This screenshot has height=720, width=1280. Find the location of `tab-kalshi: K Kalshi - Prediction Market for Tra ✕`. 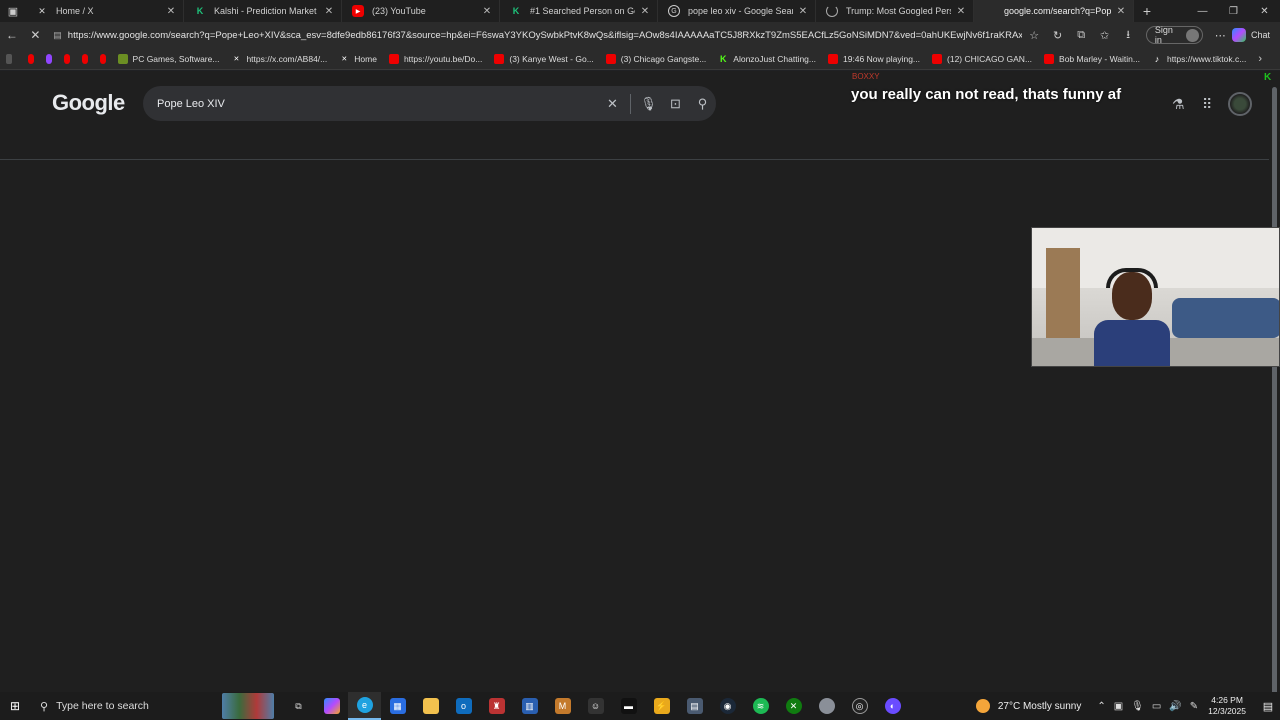

tab-kalshi: K Kalshi - Prediction Market for Tra ✕ is located at coordinates (263, 11).